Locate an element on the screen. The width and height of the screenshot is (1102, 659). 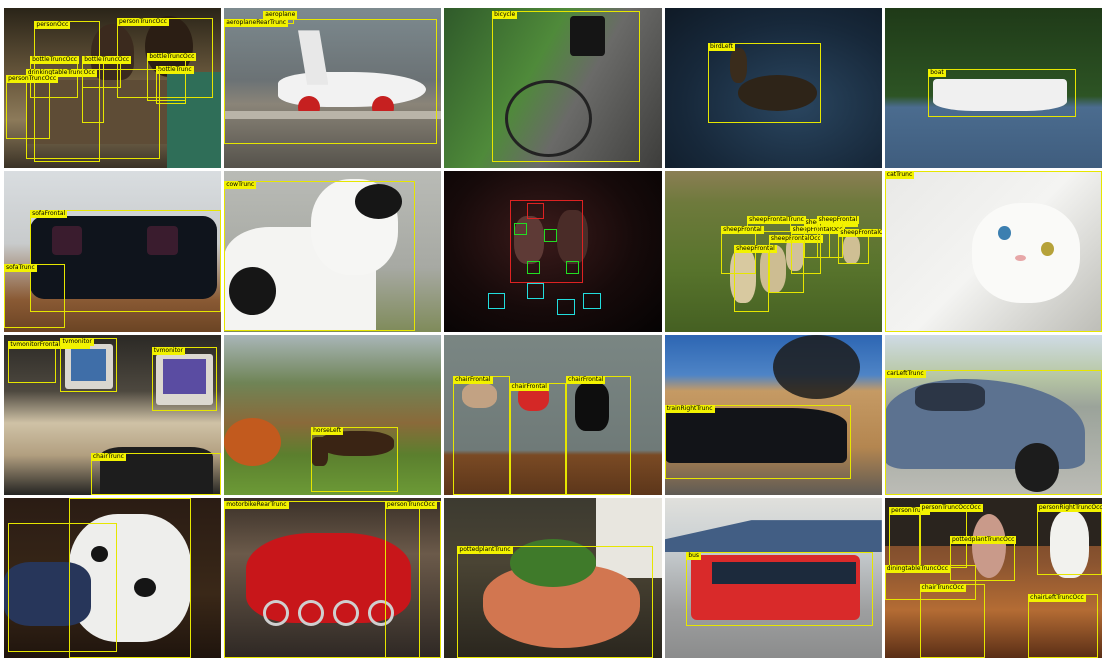
tile-motorbike: motorbikeRearTrunc personTruncOcc is located at coordinates (333, 577).